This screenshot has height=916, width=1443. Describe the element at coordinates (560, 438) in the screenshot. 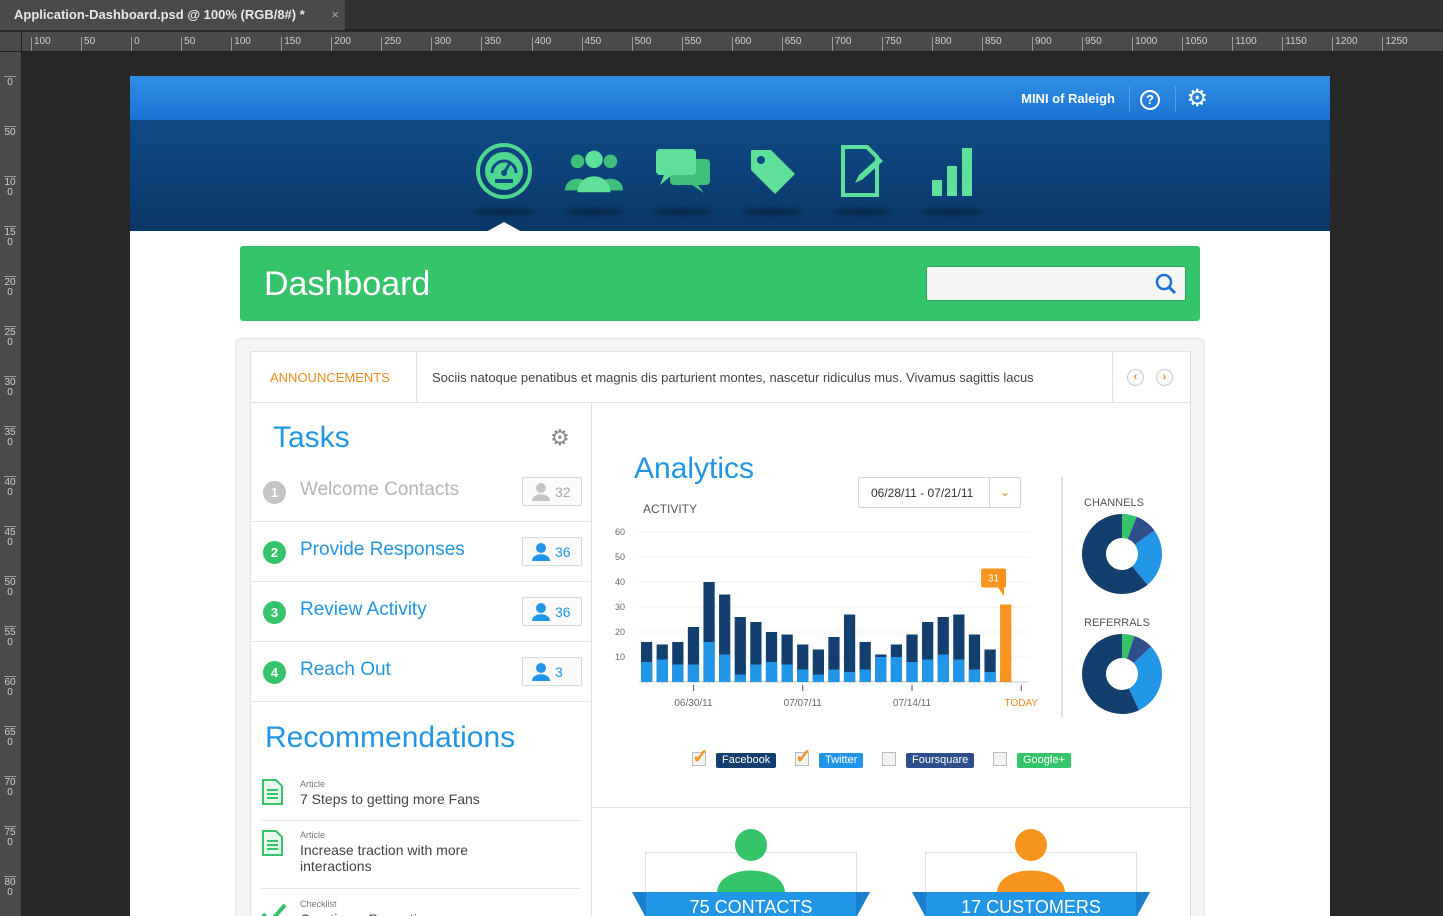

I see `tasks-gear-icon: ⚙` at that location.